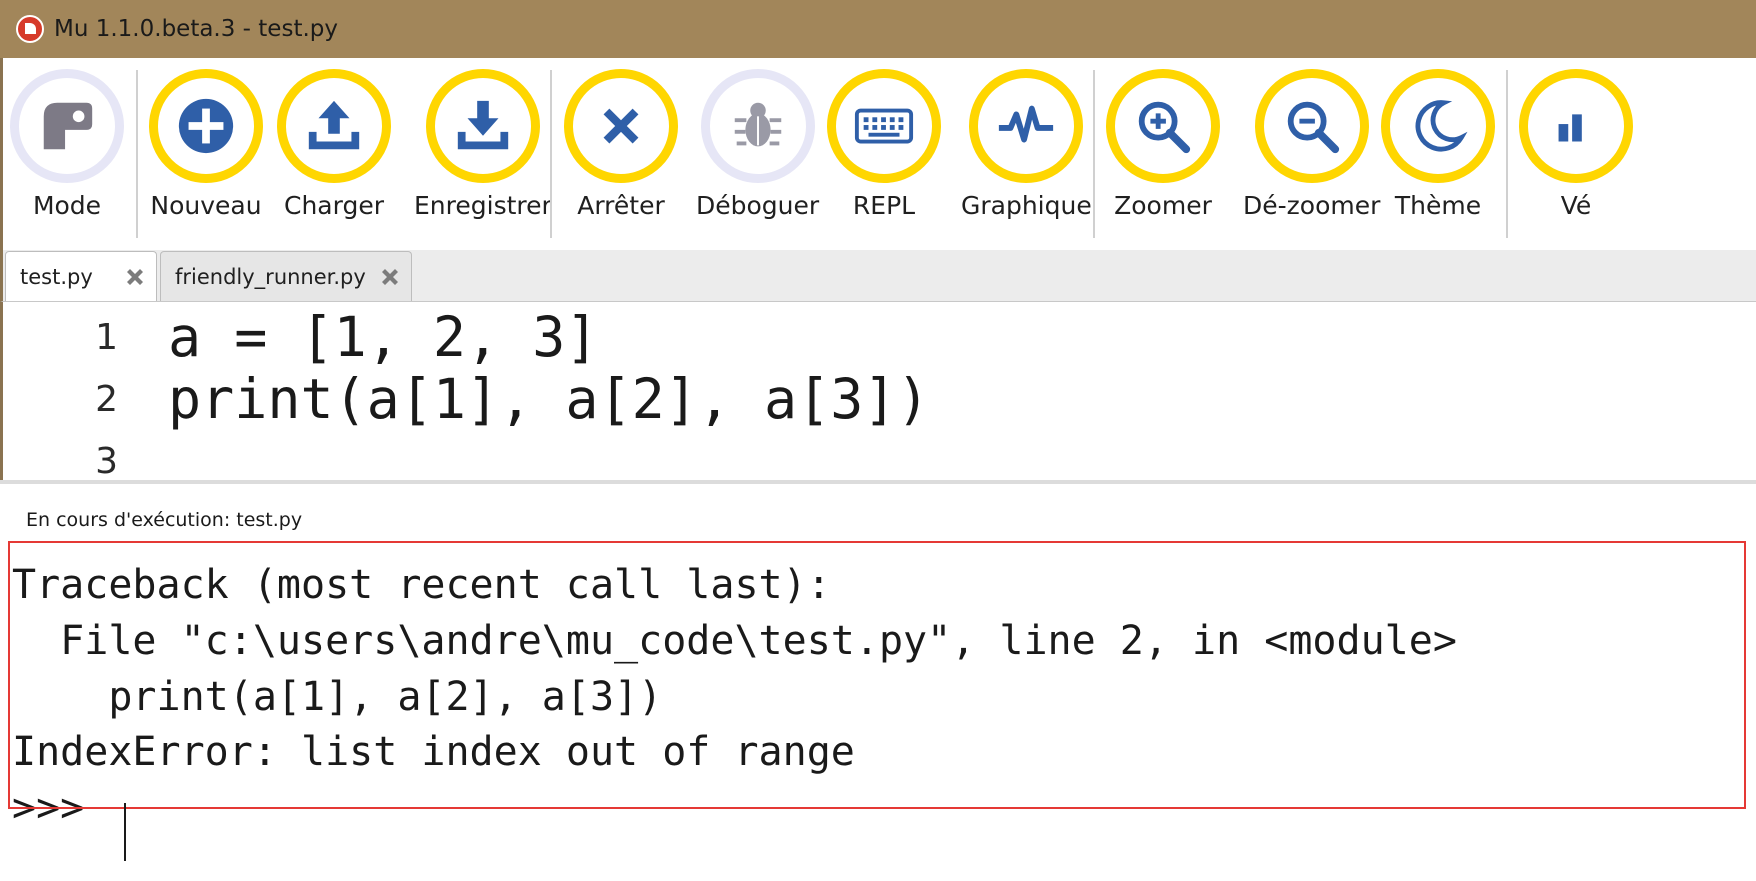 This screenshot has width=1756, height=881. I want to click on title-bar: Mu 1.1.0.beta.3 - test.py, so click(878, 29).